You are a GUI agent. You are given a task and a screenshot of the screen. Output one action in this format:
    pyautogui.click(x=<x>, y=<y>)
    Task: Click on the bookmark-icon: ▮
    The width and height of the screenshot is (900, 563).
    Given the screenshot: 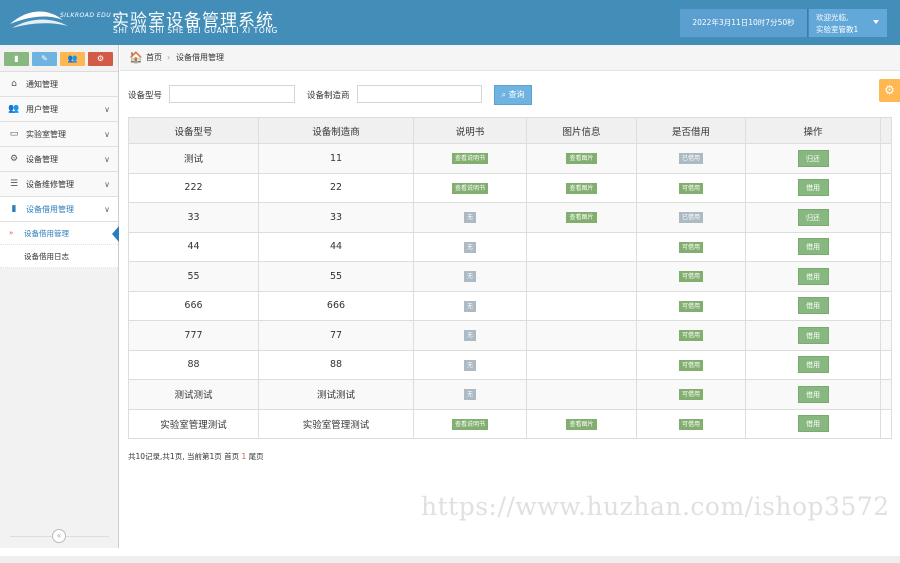 What is the action you would take?
    pyautogui.click(x=14, y=209)
    